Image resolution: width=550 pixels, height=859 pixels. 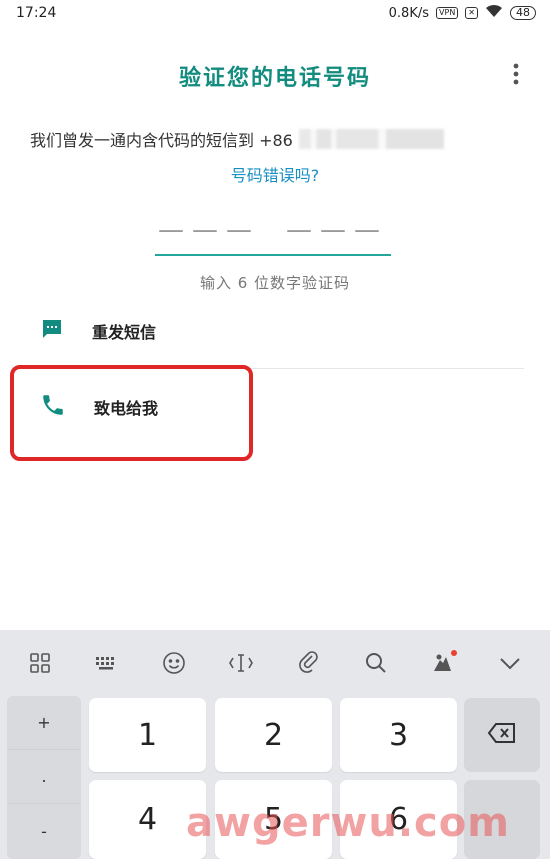 I want to click on wrong-number-link: 号码错误吗?, so click(x=275, y=174).